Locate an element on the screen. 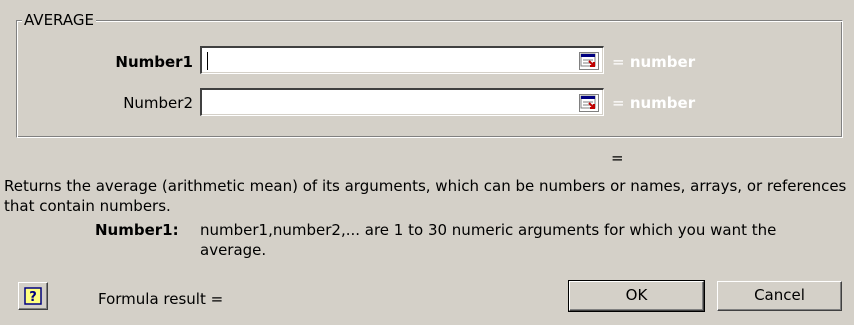 The height and width of the screenshot is (325, 854). number1-result: = number is located at coordinates (653, 62).